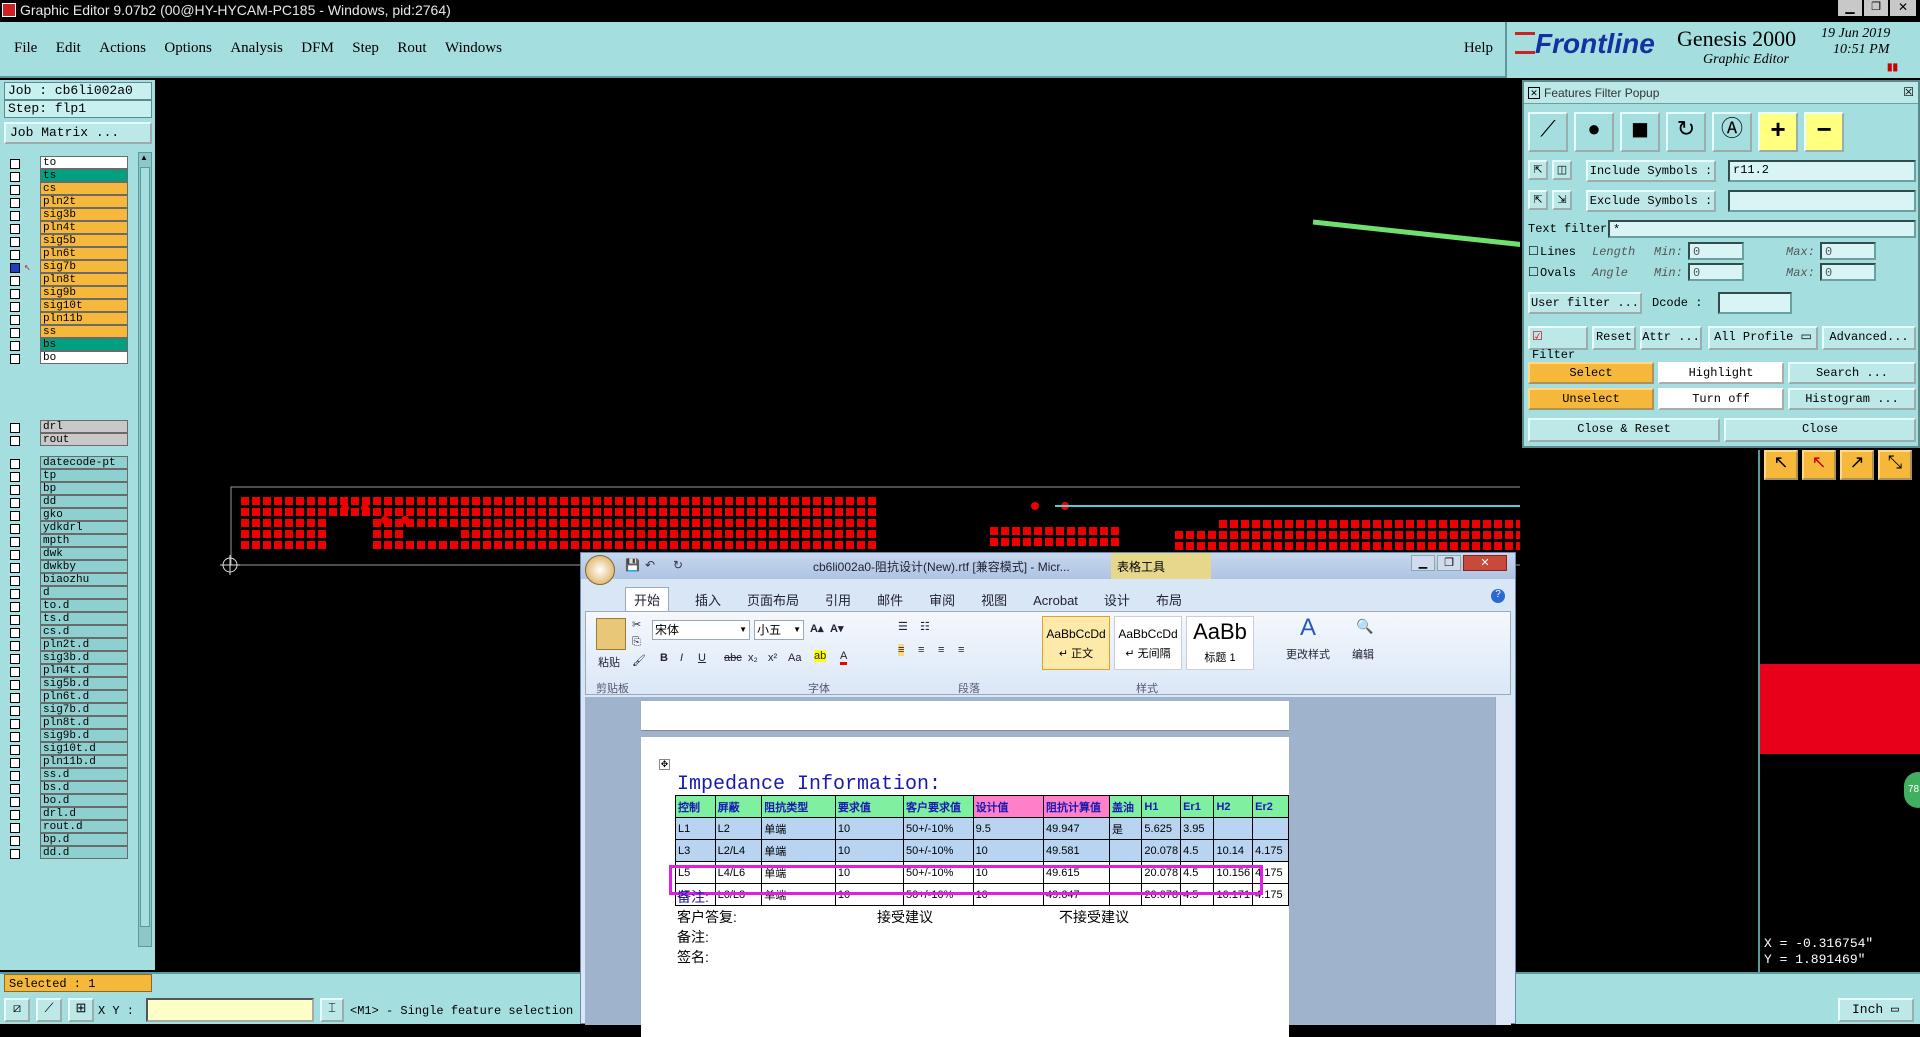 Image resolution: width=1920 pixels, height=1037 pixels. Describe the element at coordinates (925, 626) in the screenshot. I see `numbering-icon: ☷` at that location.